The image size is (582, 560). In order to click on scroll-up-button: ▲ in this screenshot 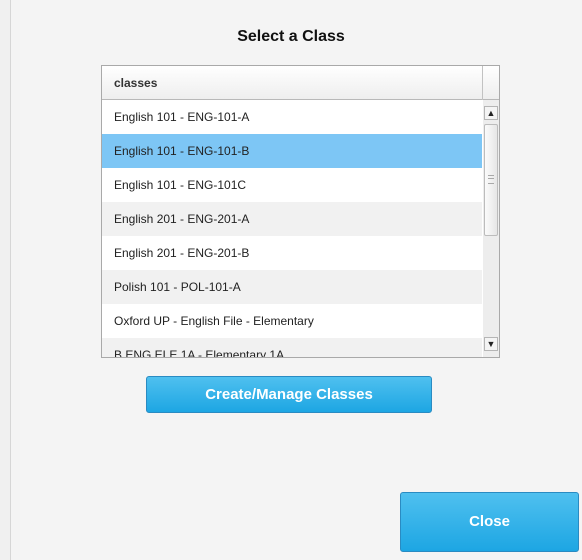, I will do `click(491, 113)`.